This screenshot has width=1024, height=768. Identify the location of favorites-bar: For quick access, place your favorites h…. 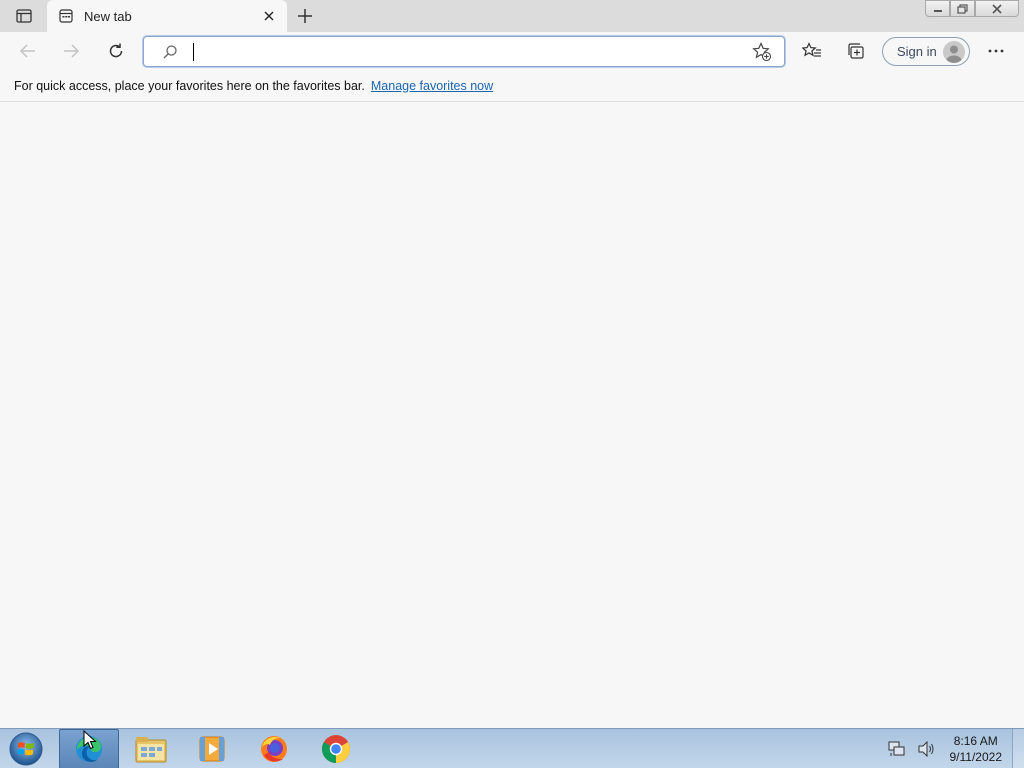
(512, 86).